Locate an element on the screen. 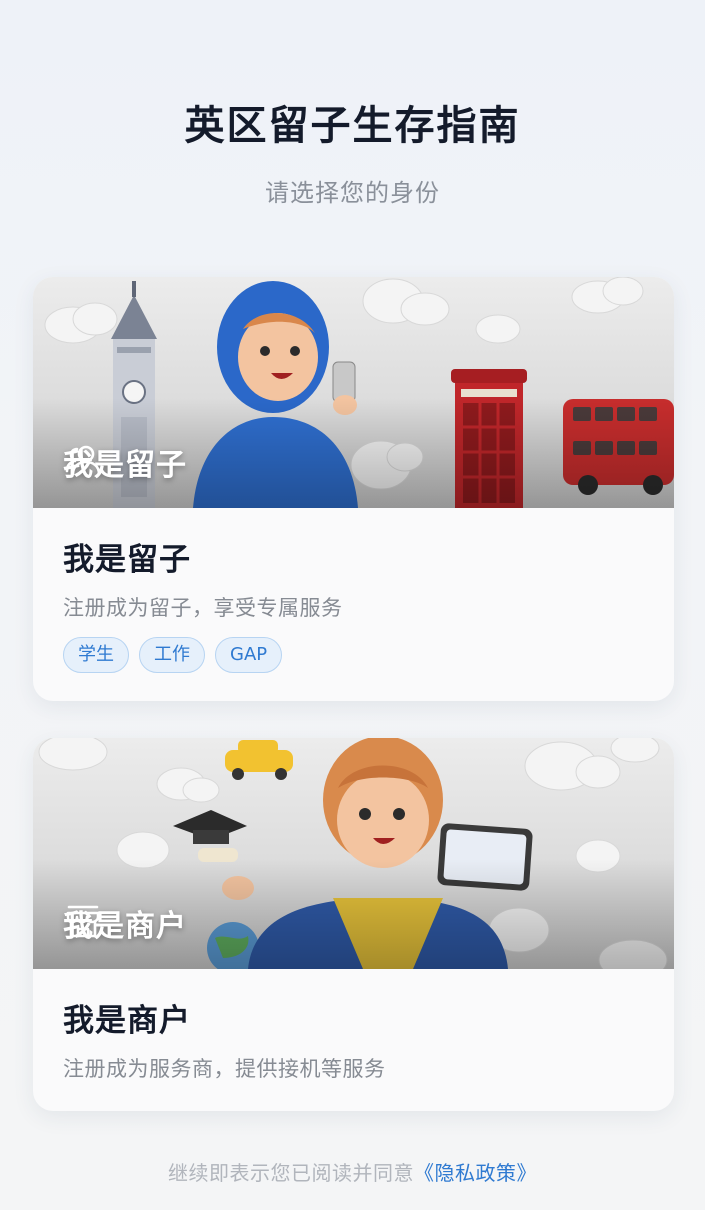 This screenshot has width=705, height=1210. privacy-notice: 继续即表示您已阅读并同意《隐私政策》 is located at coordinates (352, 1173).